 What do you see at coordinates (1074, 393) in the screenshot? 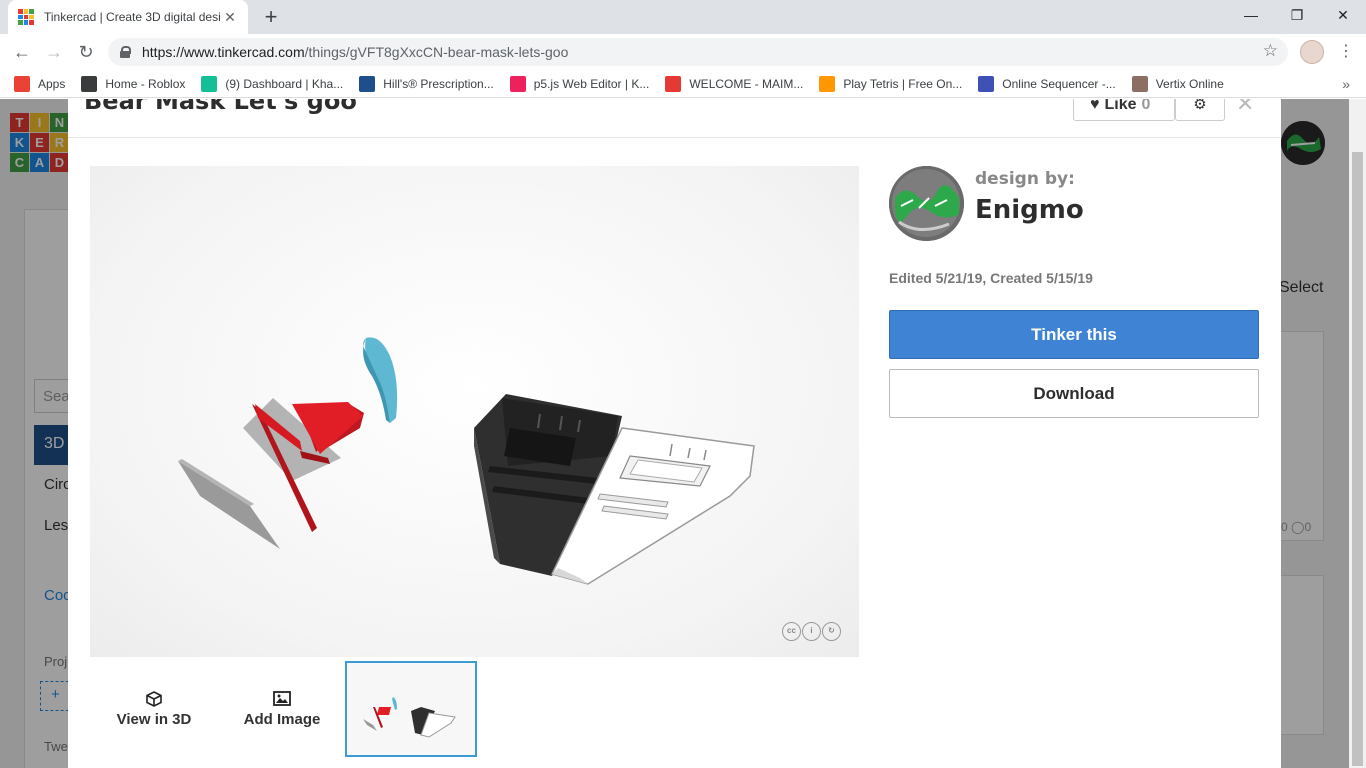
I see `download-button: Download` at bounding box center [1074, 393].